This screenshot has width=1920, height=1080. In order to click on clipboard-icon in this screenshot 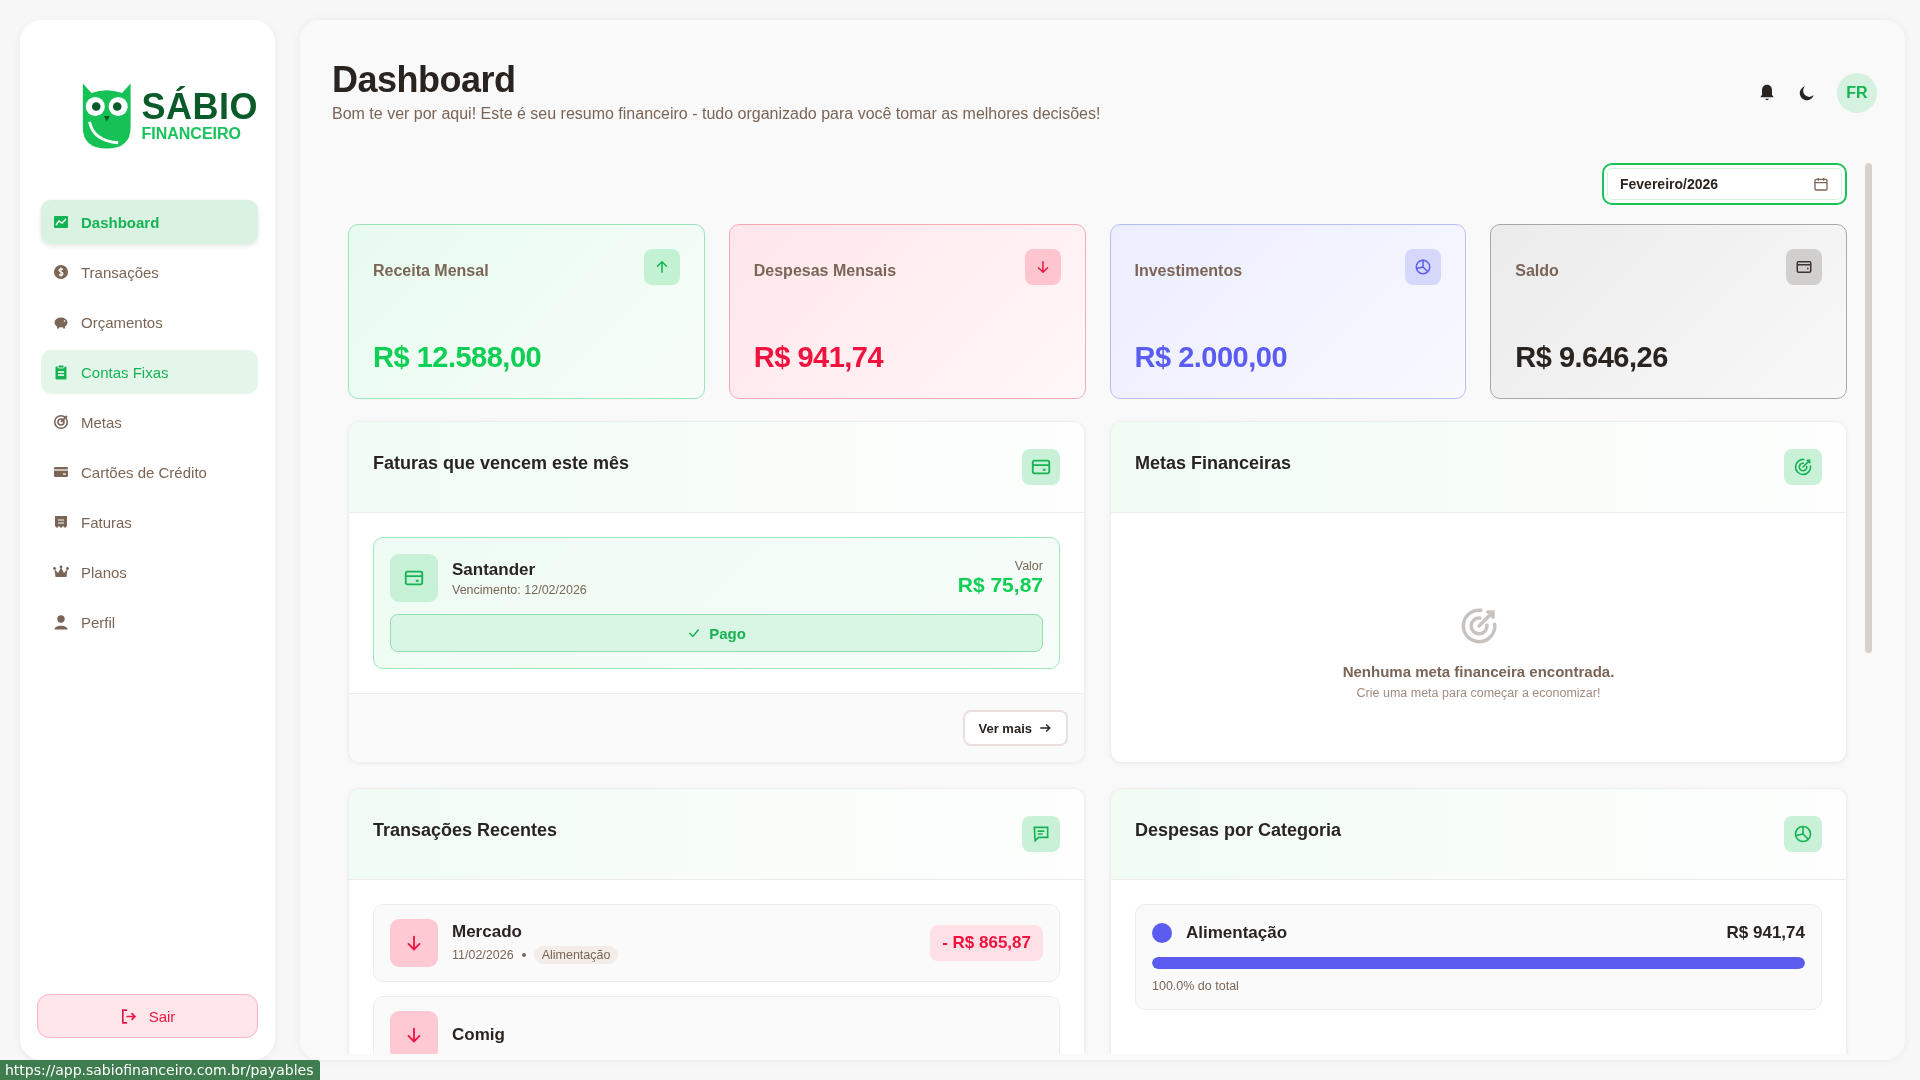, I will do `click(61, 372)`.